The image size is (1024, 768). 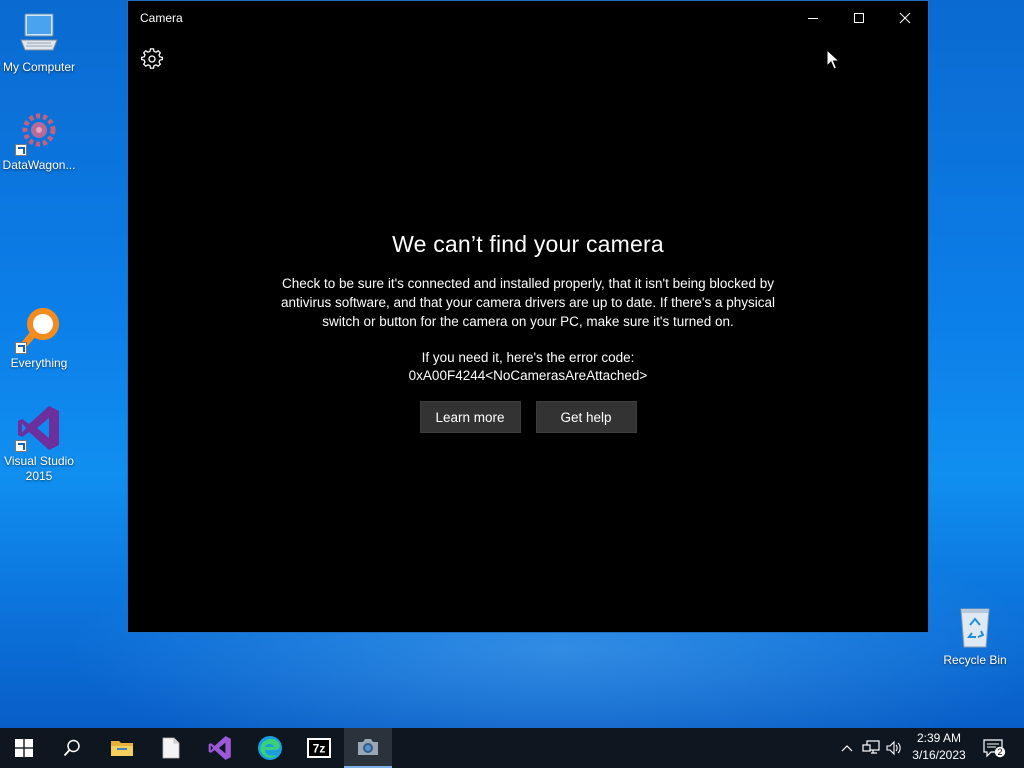 What do you see at coordinates (512, 748) in the screenshot?
I see `taskbar: 7z 2:39 AM 3/16/2023 2` at bounding box center [512, 748].